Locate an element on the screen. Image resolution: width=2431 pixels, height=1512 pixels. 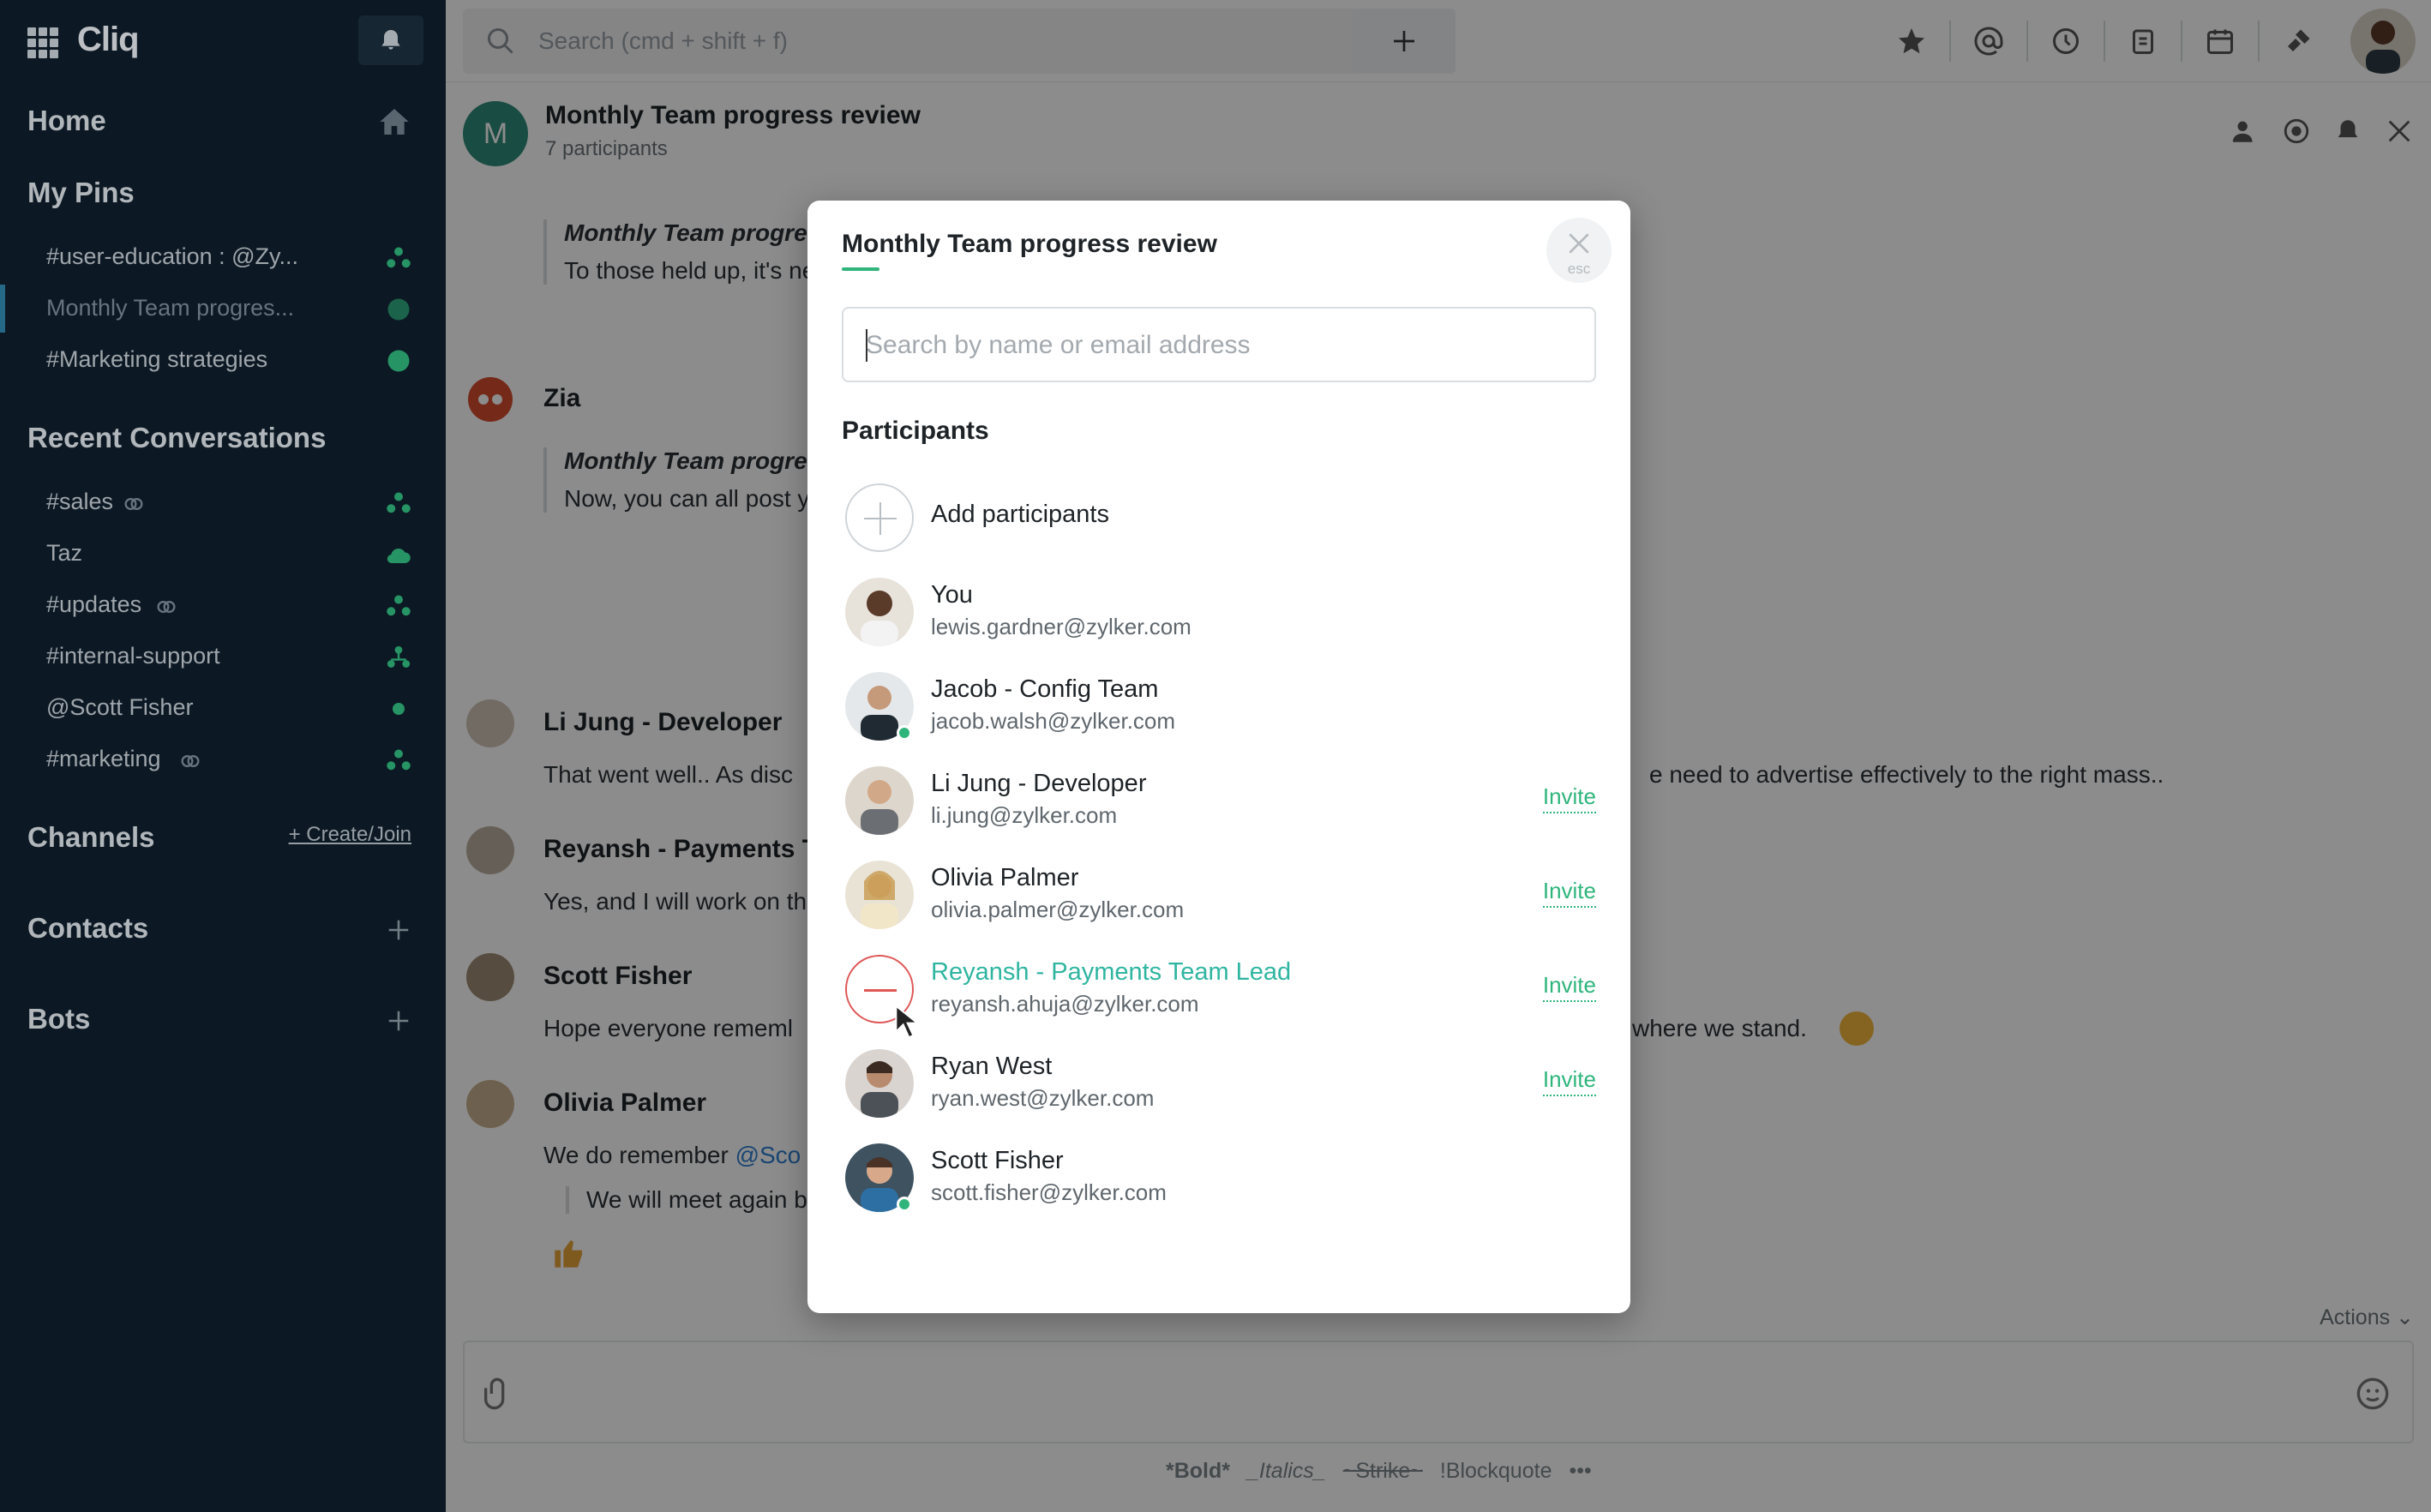
participant-email: scott.fisher@zylker.com is located at coordinates (1049, 1192).